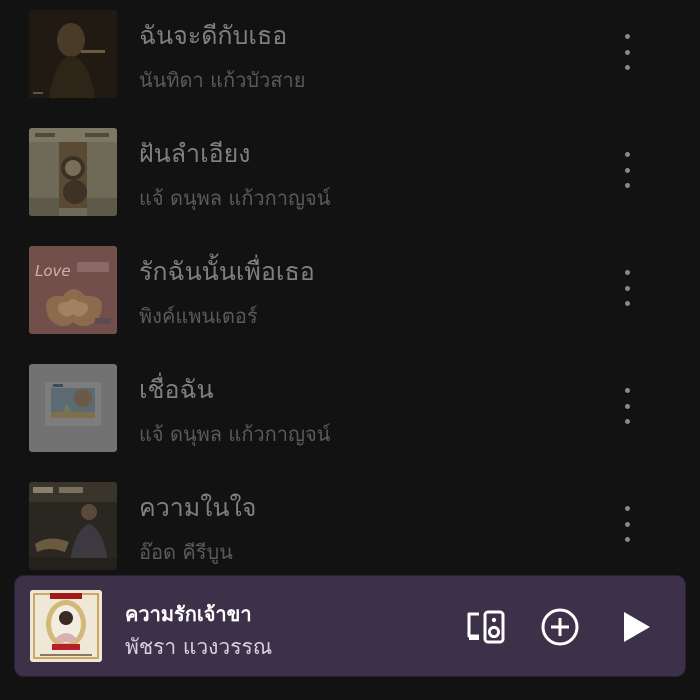 This screenshot has width=700, height=700. What do you see at coordinates (350, 626) in the screenshot?
I see `now-playing-bar: ความรักเจ้าขา พัชรา แวงวรรณ` at bounding box center [350, 626].